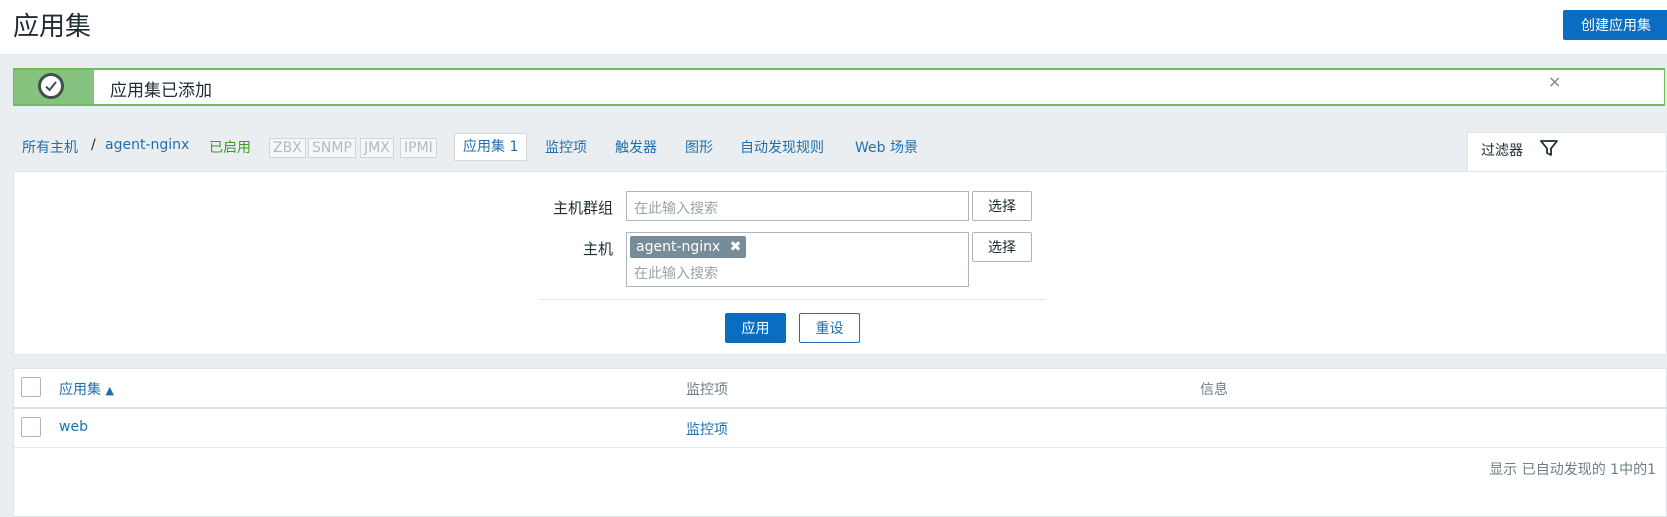 The image size is (1667, 517). Describe the element at coordinates (230, 148) in the screenshot. I see `host-status-enabled: 已启用` at that location.